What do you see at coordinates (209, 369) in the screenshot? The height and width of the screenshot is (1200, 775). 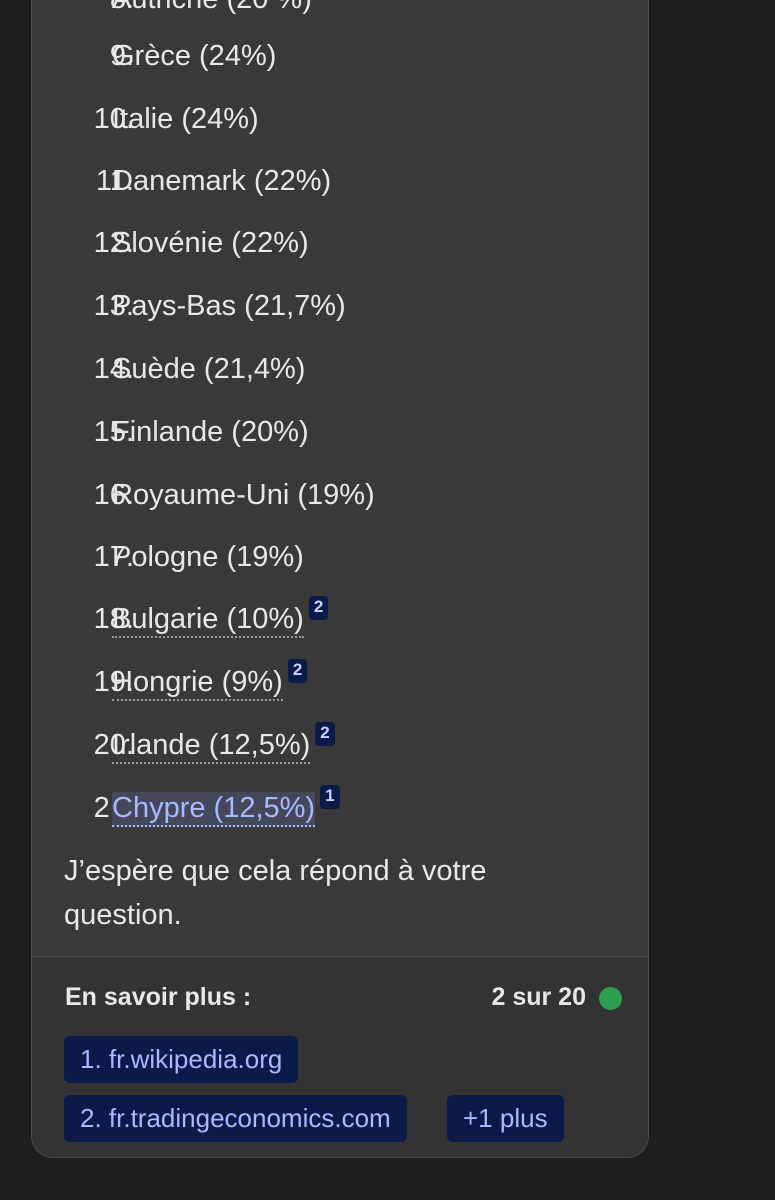 I see `list-item-text: Suède (21,4%)` at bounding box center [209, 369].